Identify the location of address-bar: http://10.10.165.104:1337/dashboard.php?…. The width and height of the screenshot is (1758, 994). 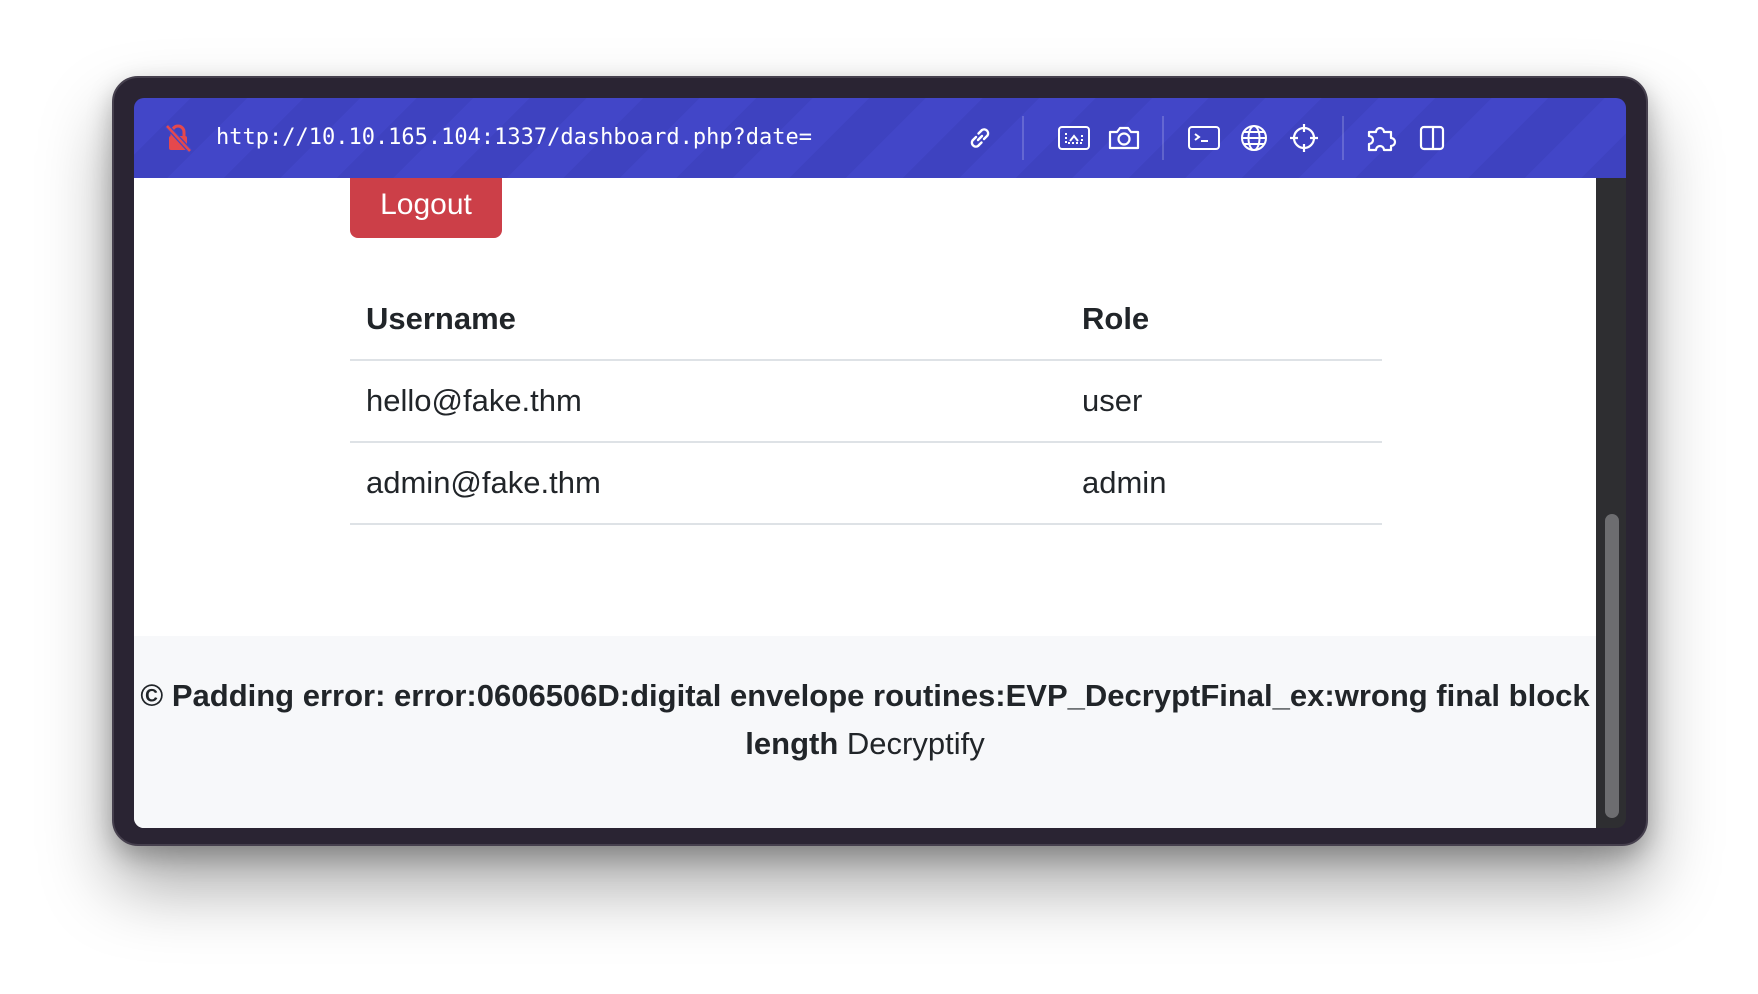
(514, 138).